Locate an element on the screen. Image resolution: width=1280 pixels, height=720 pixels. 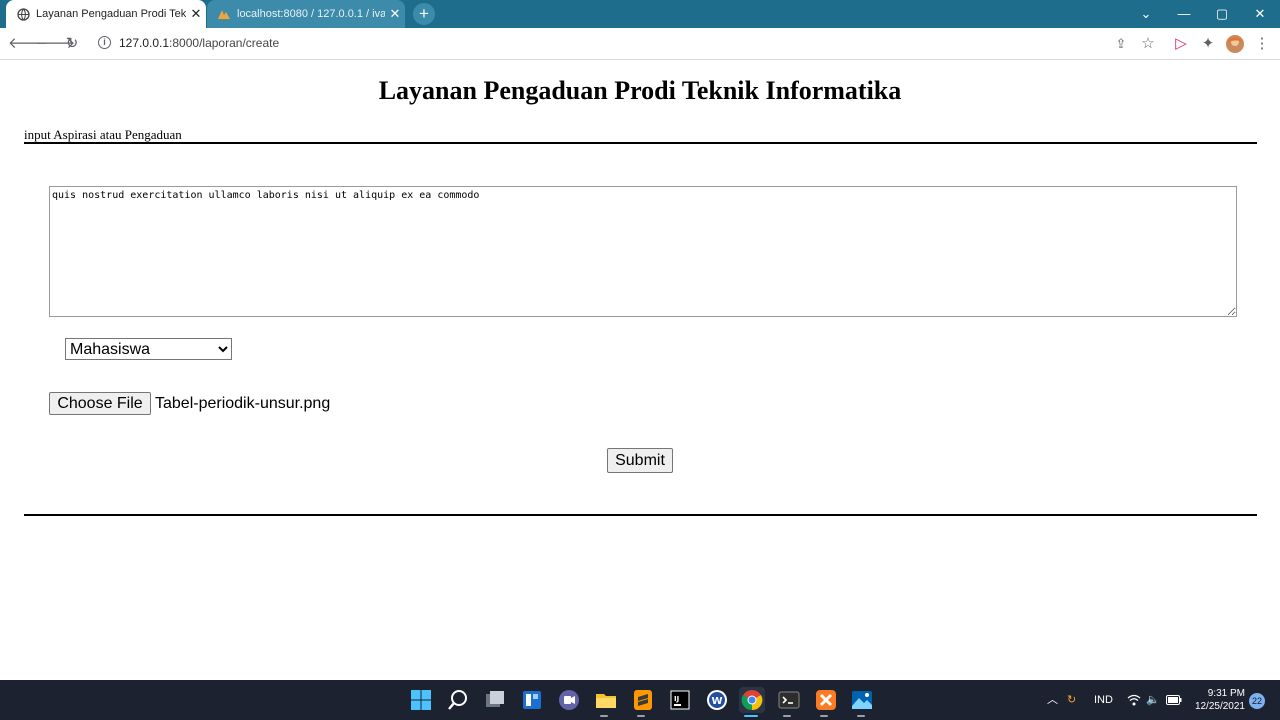
app-w-icon: W is located at coordinates (717, 700).